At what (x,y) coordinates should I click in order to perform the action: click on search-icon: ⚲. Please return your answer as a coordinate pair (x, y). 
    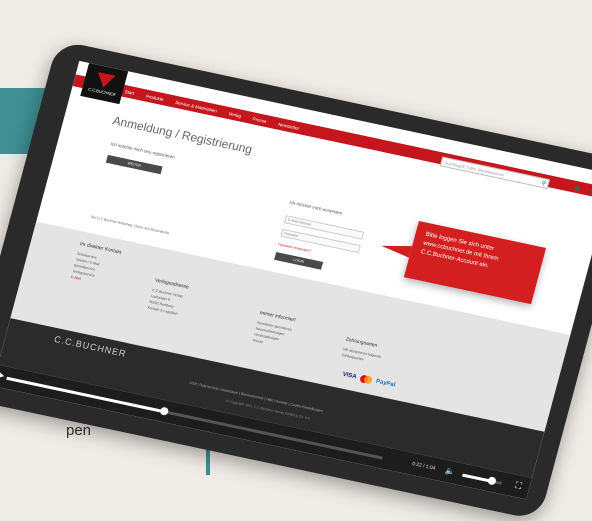
    Looking at the image, I should click on (543, 185).